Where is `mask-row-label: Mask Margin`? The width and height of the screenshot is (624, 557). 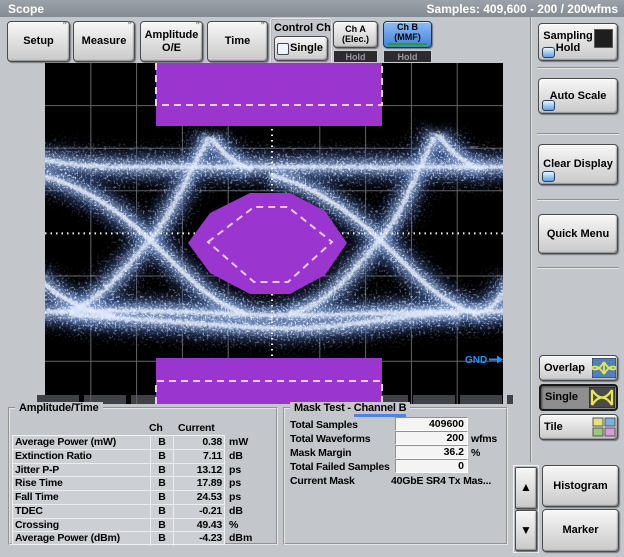
mask-row-label: Mask Margin is located at coordinates (321, 453).